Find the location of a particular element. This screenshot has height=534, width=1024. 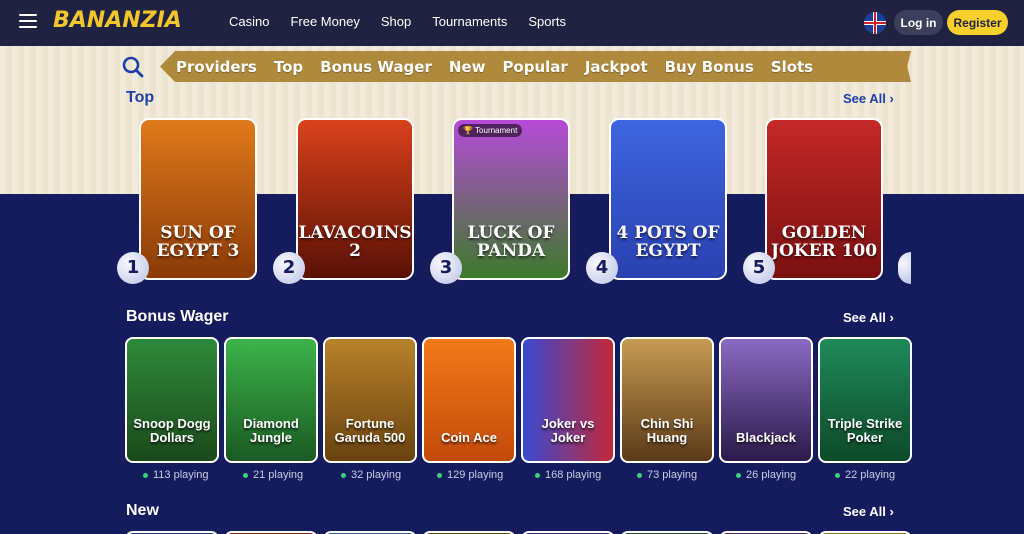

nav-casino: Casino is located at coordinates (249, 21).